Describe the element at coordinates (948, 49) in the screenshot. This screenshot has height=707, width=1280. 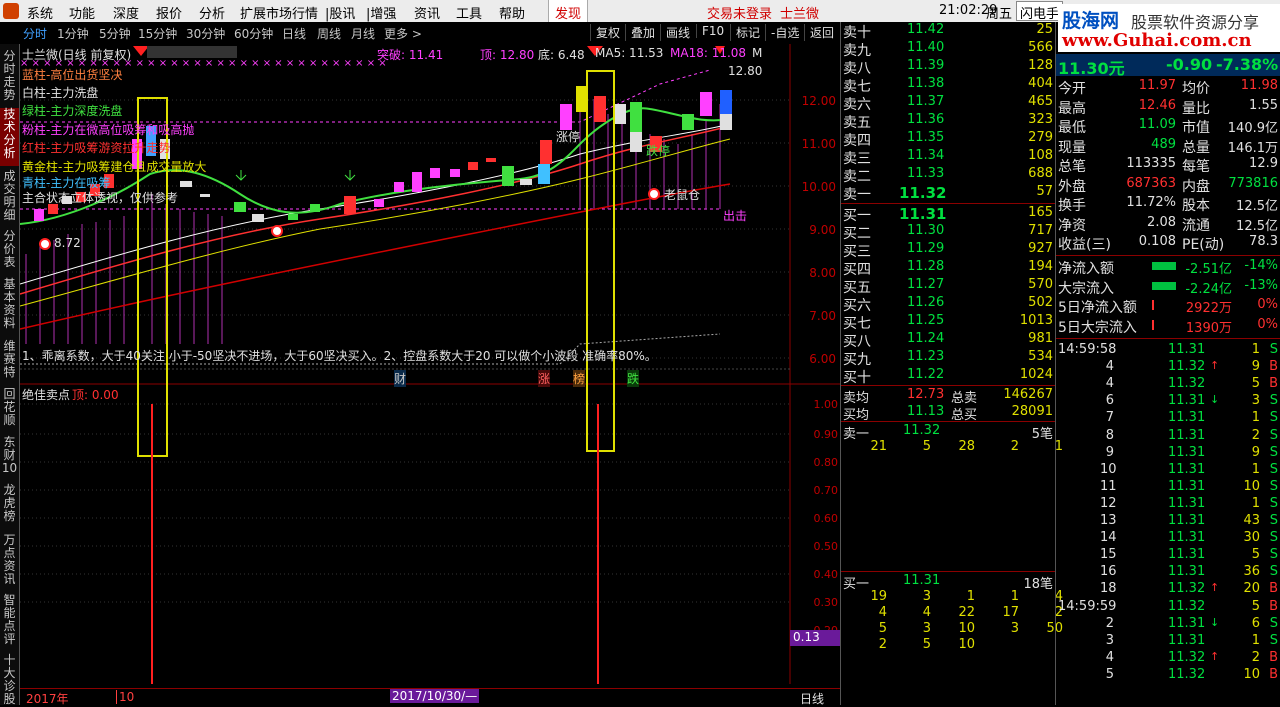
I see `ask-row: 卖九 11.40 566` at that location.